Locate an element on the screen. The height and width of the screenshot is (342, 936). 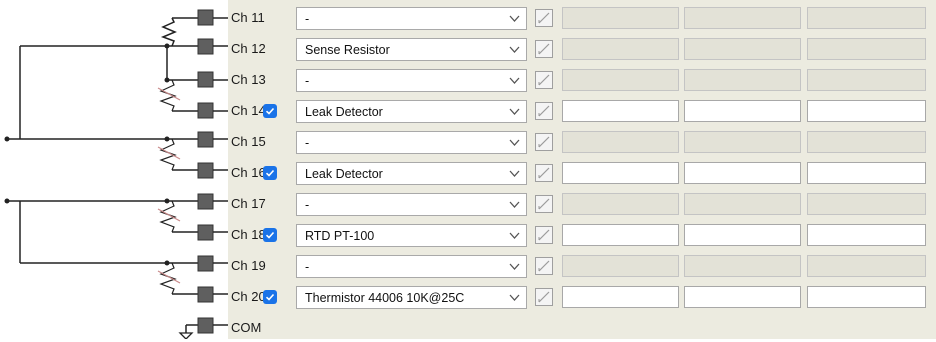
com-row: COM is located at coordinates (468, 329).